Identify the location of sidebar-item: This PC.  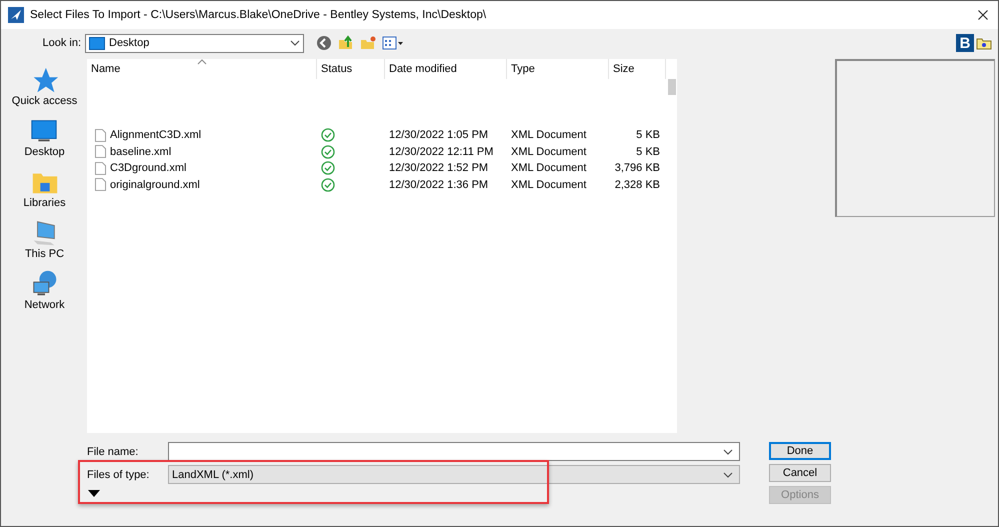
(44, 242).